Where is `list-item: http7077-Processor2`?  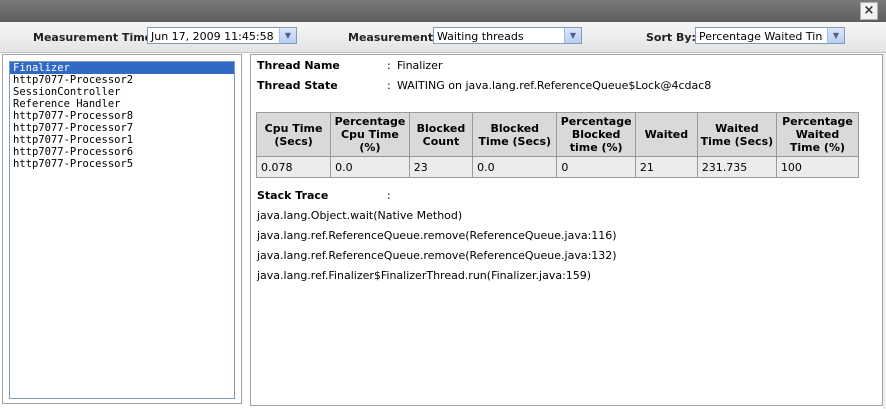
list-item: http7077-Processor2 is located at coordinates (122, 80).